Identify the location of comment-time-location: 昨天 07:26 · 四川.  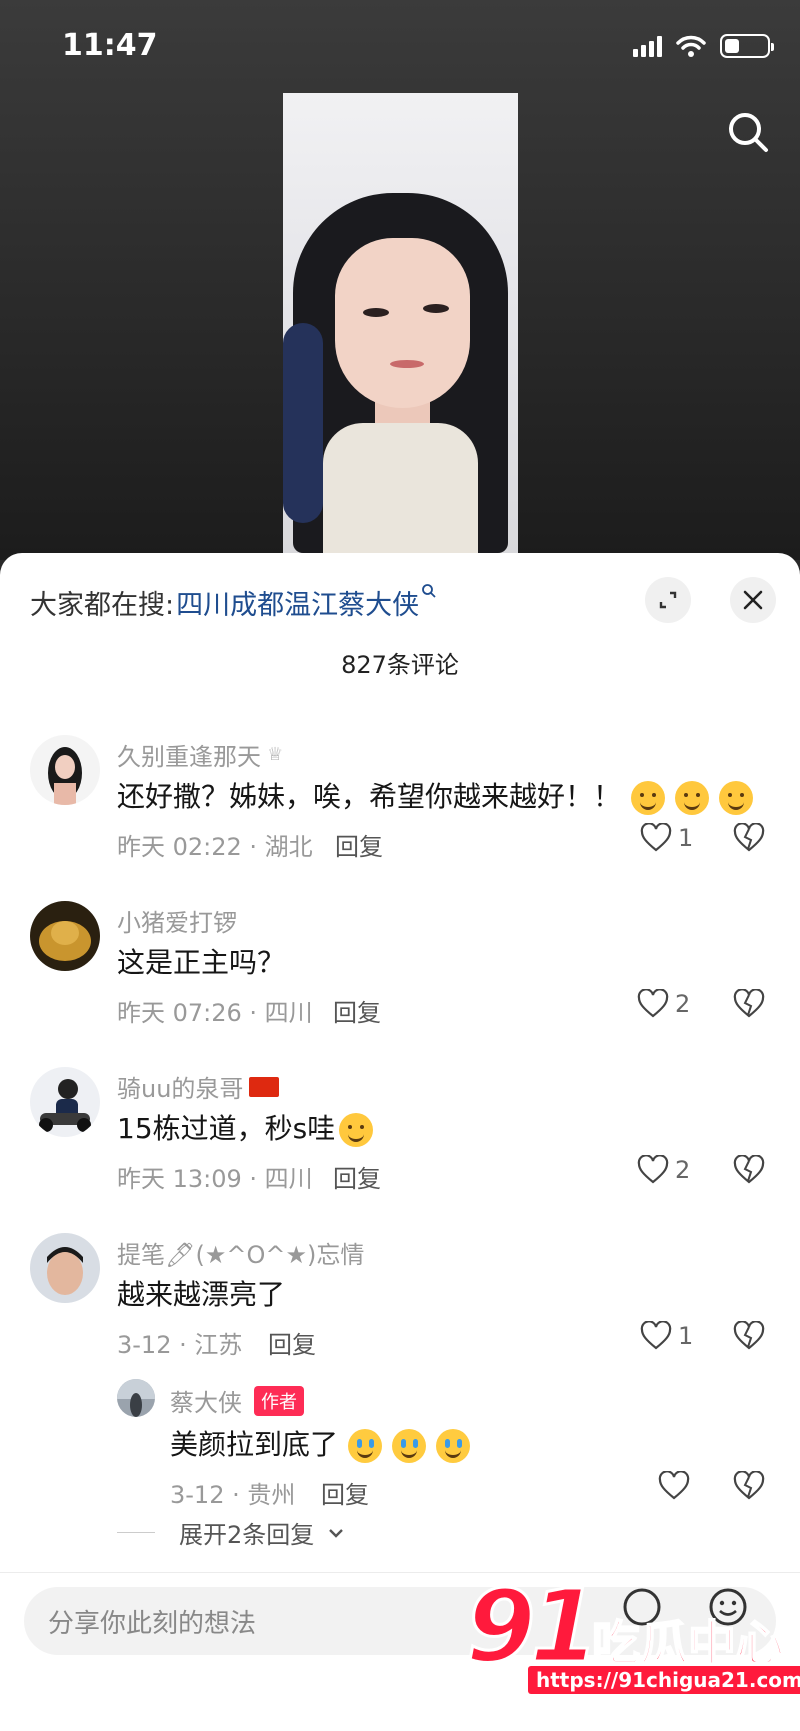
(215, 1013).